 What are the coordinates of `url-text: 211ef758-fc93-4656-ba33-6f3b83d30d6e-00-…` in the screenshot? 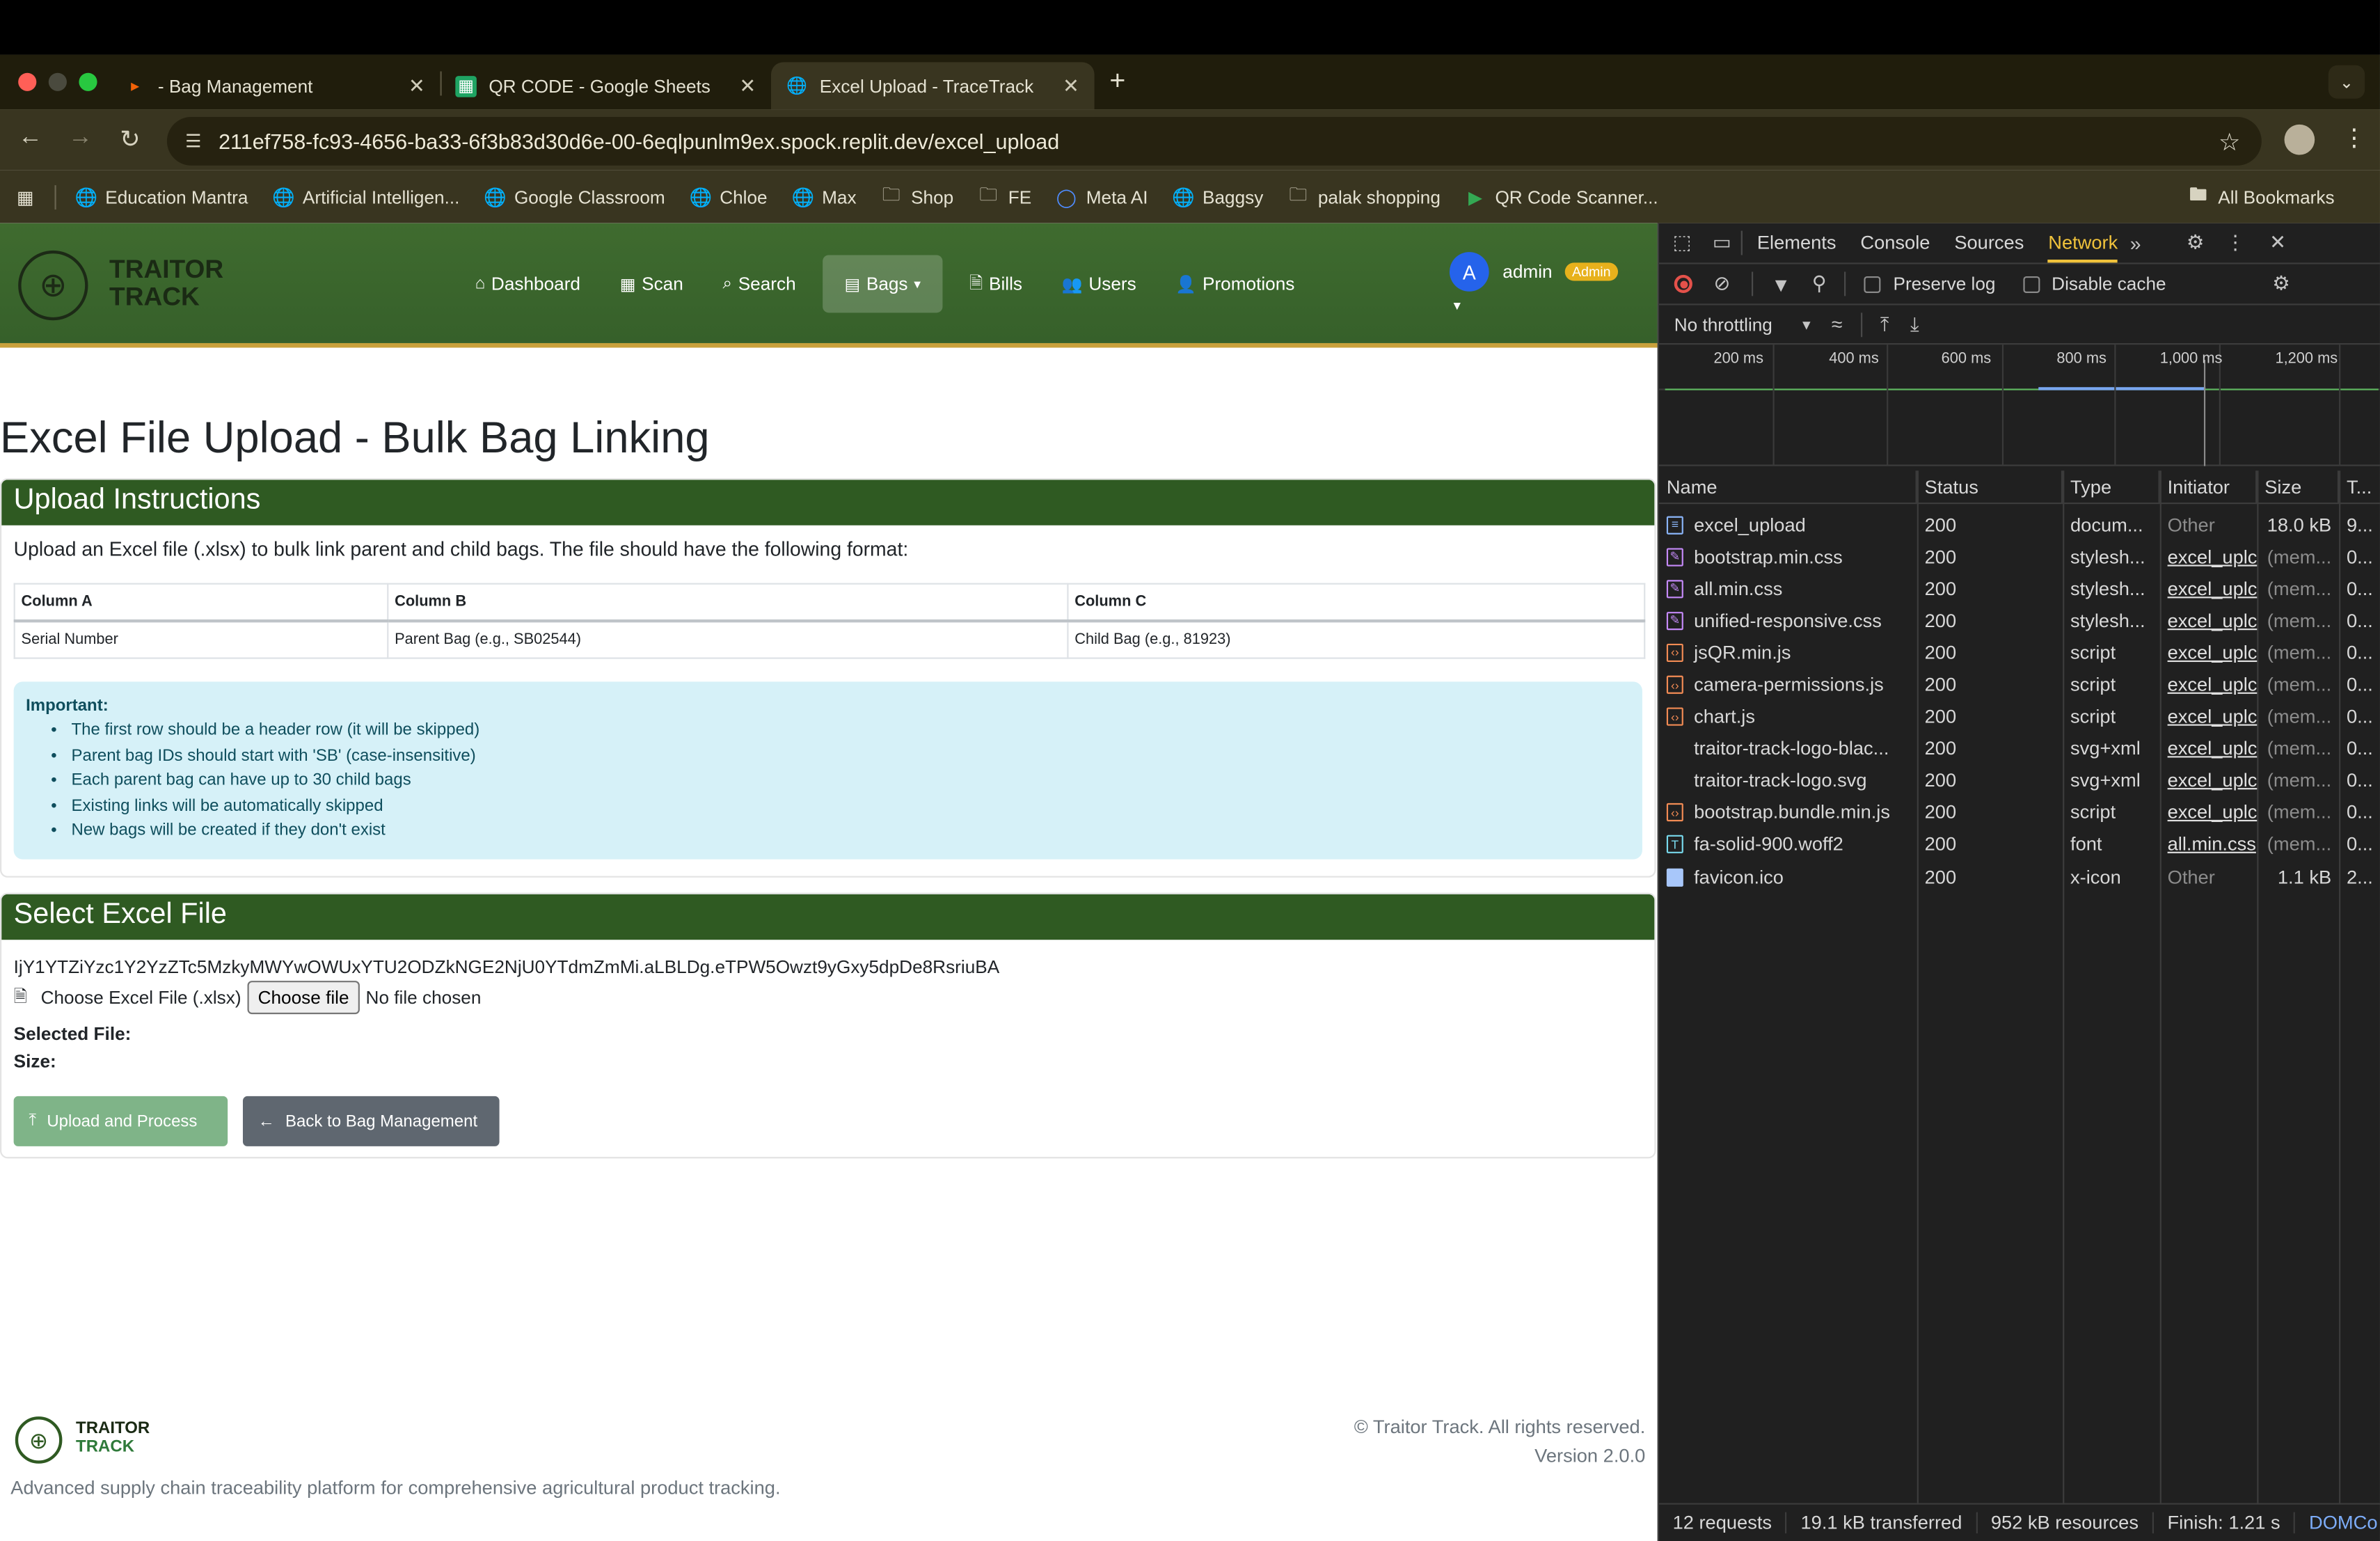 It's located at (639, 141).